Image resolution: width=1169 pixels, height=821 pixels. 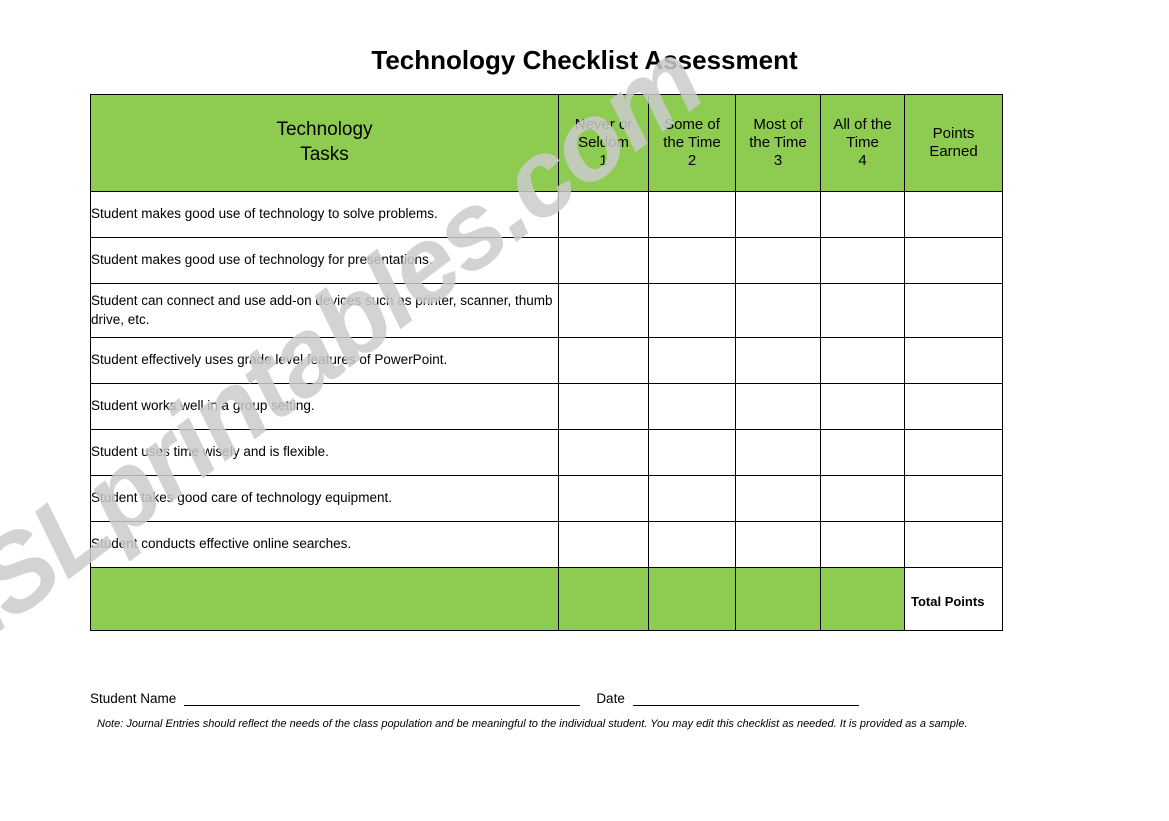 I want to click on header-scale-4-line2: Earned, so click(x=953, y=151).